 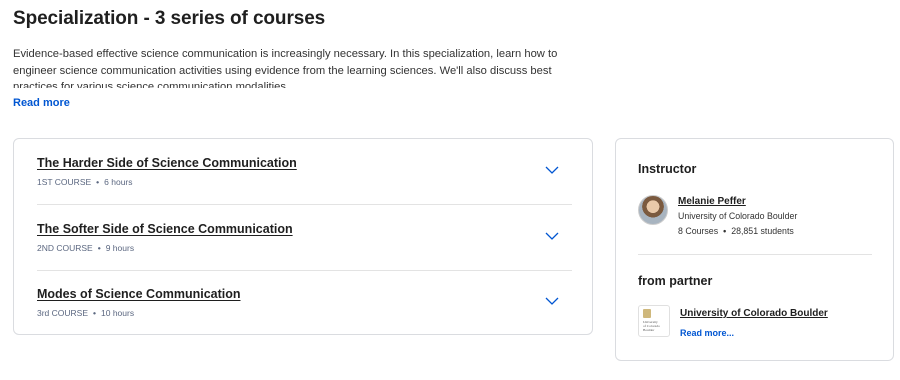 I want to click on cu-logo-mark-icon, so click(x=647, y=313).